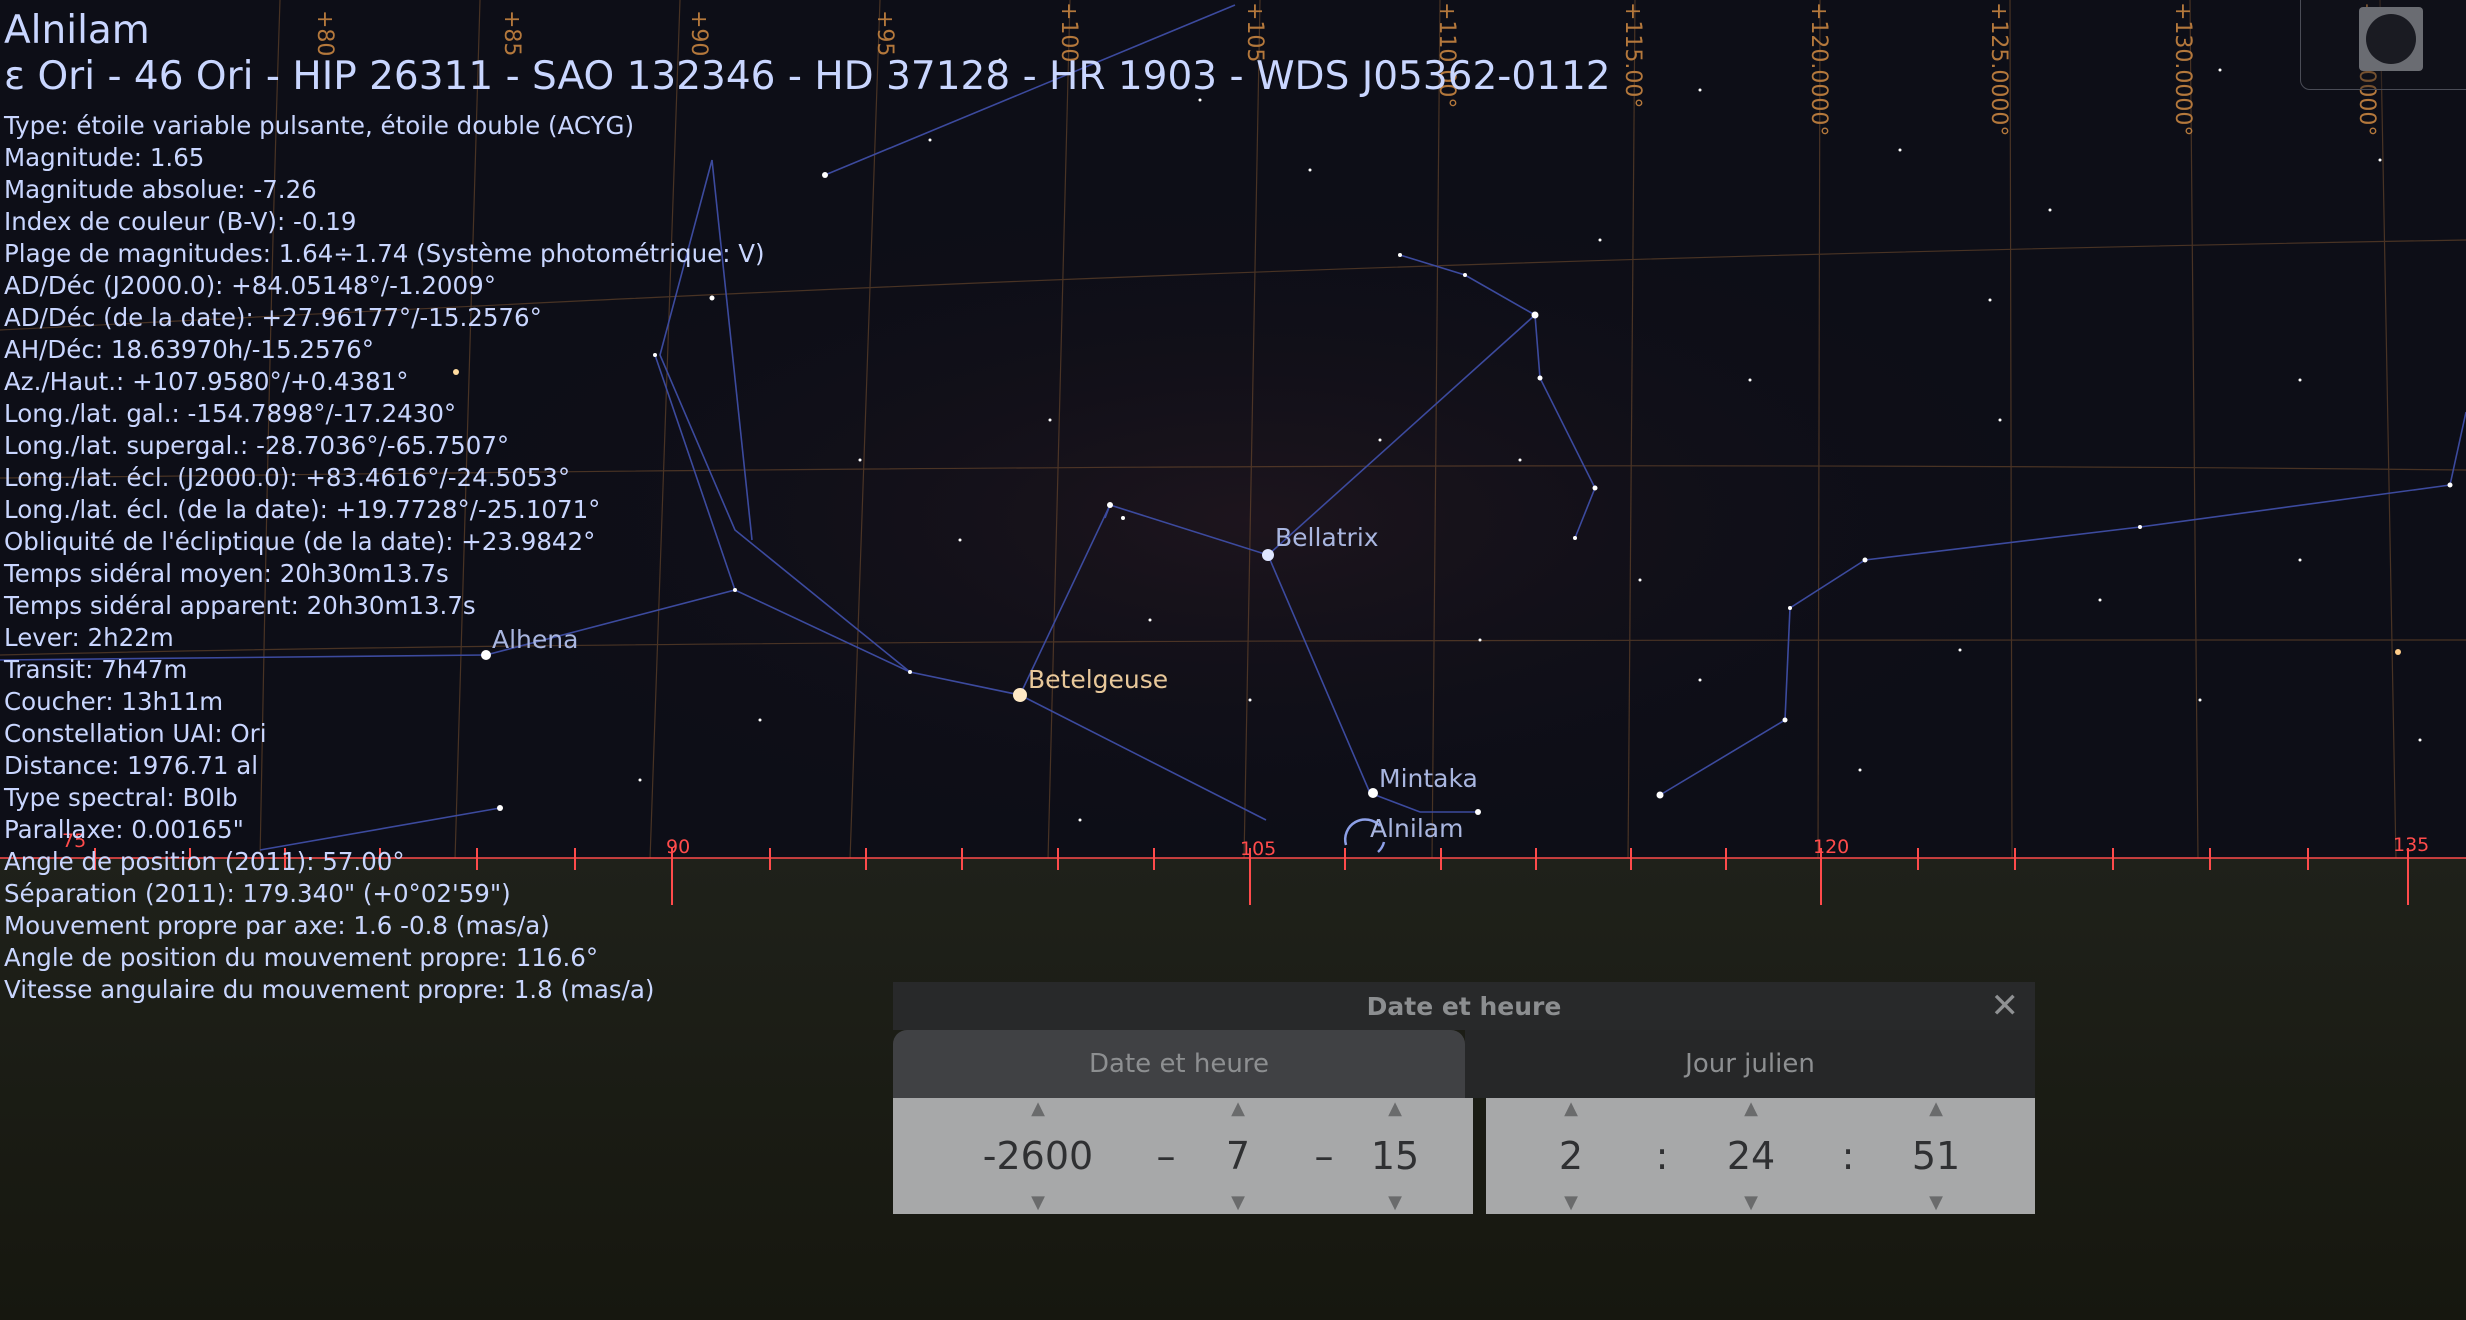  I want to click on object-detail-line: AH/Déc: 18.63970h/-15.2576°, so click(189, 349).